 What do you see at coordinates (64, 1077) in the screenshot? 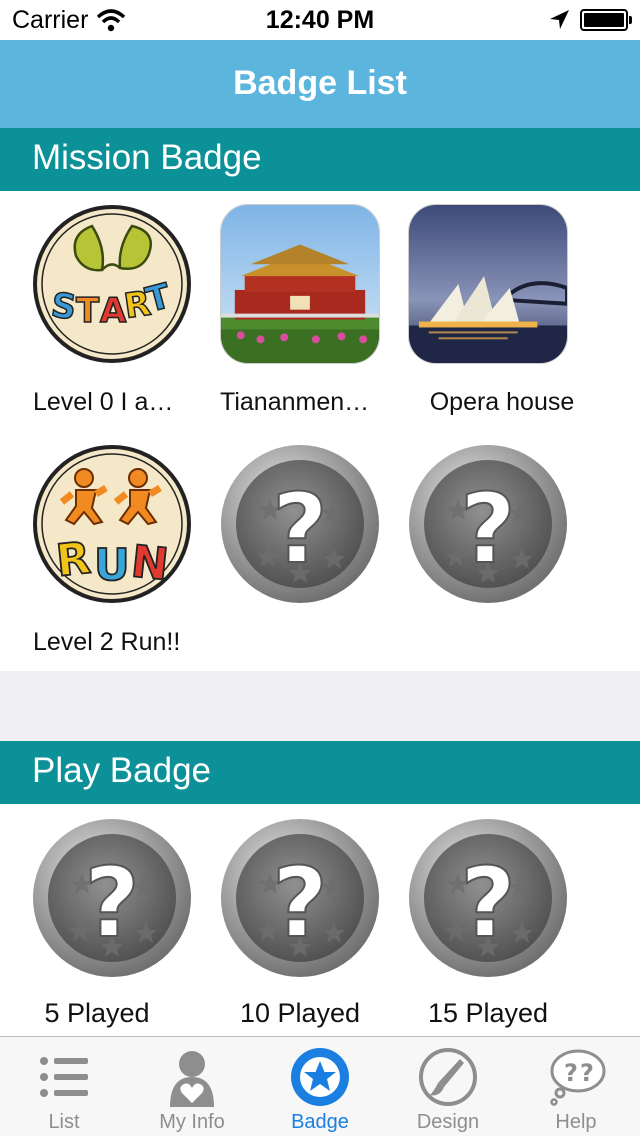
I see `list-icon` at bounding box center [64, 1077].